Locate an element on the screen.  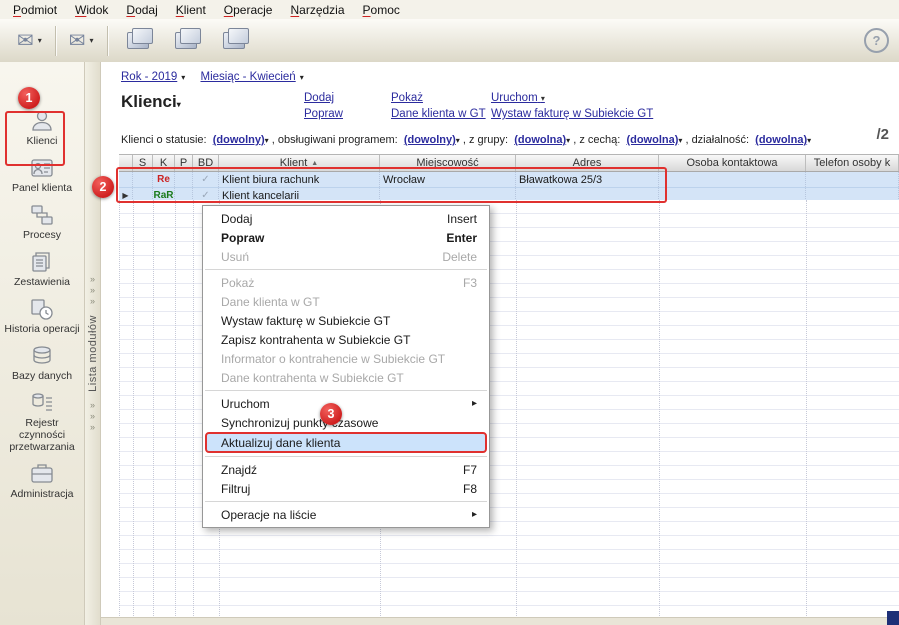
context-menu-item-wystaw-fakture: Wystaw fakturę w Subiekcie GT is located at coordinates (346, 320).